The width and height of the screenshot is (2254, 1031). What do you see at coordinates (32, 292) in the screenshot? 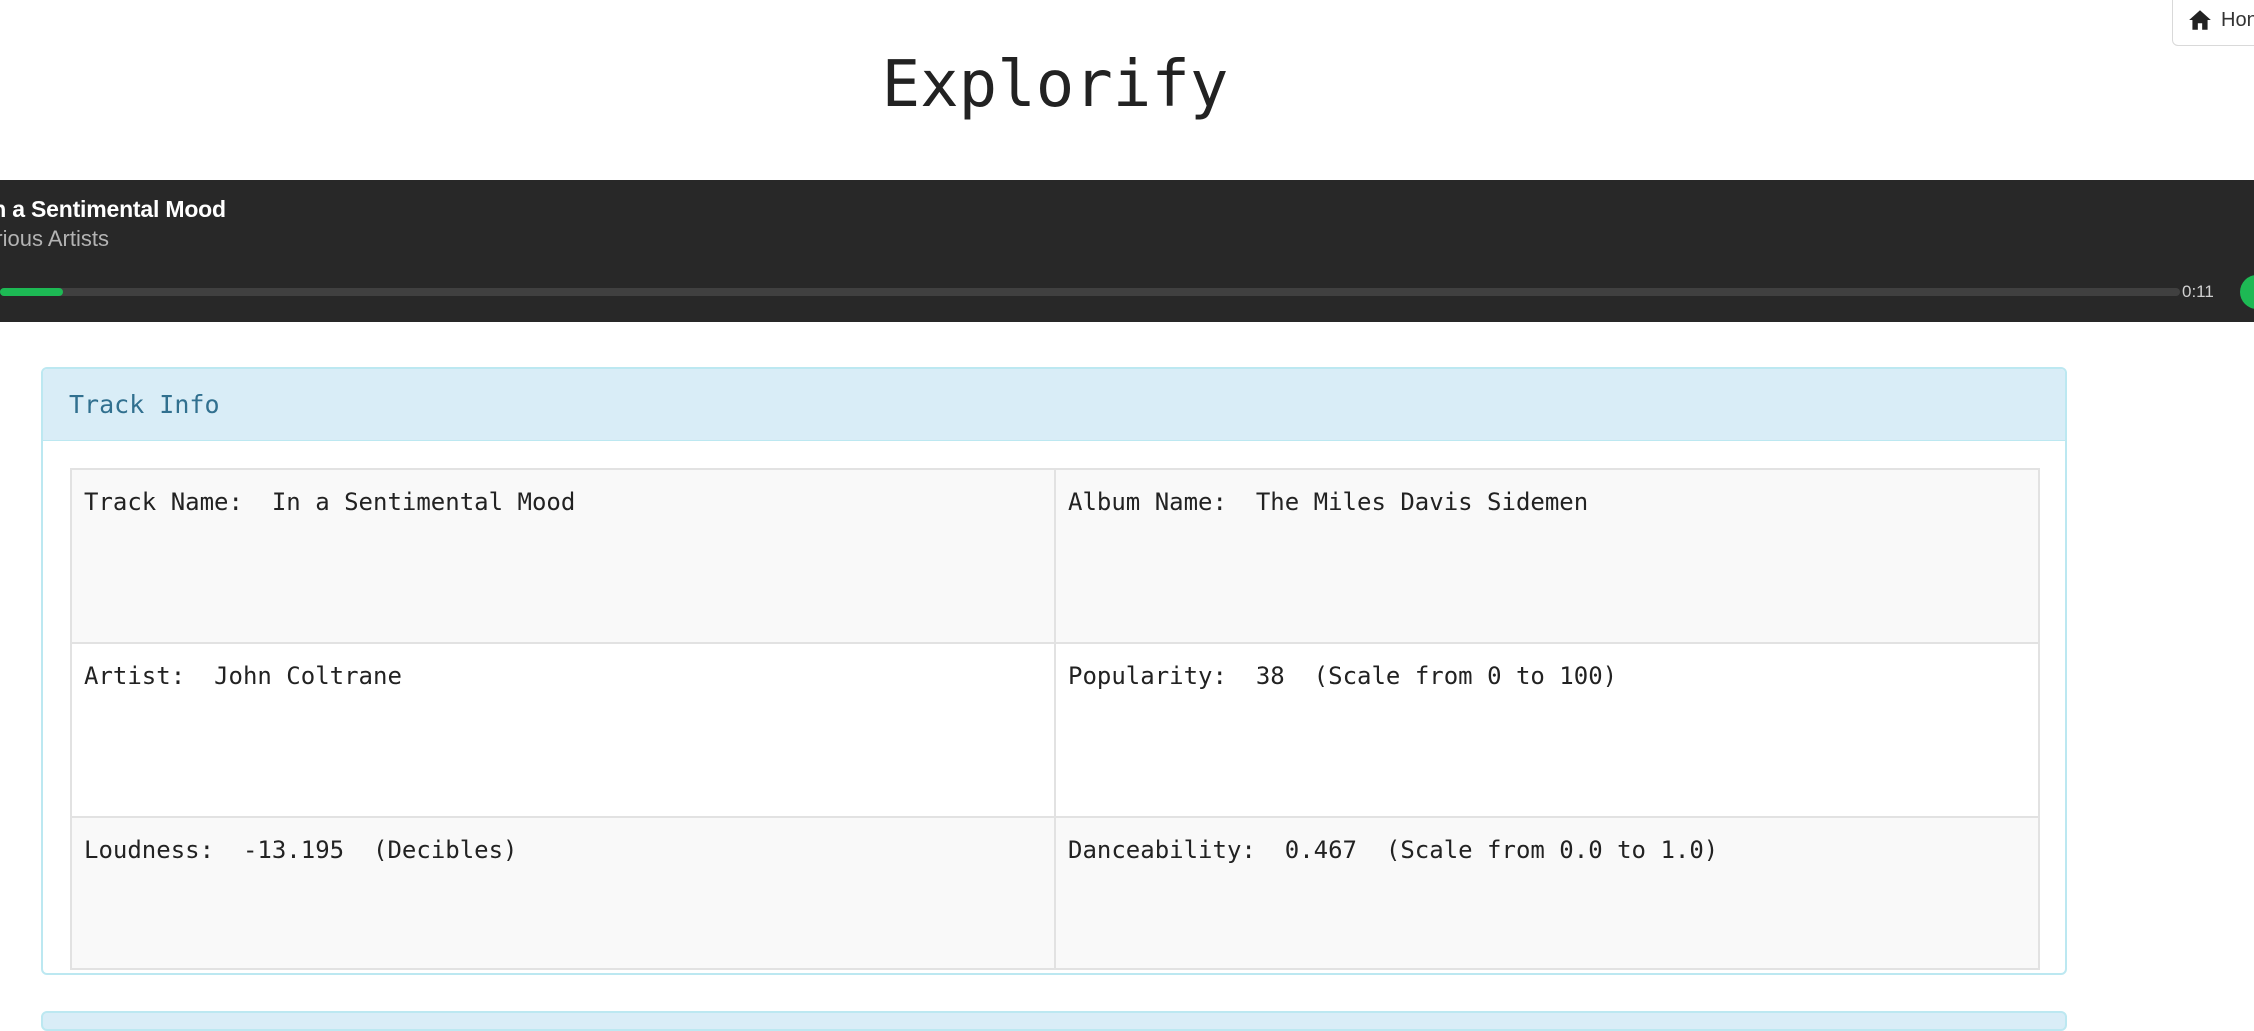
I see `progress-fill` at bounding box center [32, 292].